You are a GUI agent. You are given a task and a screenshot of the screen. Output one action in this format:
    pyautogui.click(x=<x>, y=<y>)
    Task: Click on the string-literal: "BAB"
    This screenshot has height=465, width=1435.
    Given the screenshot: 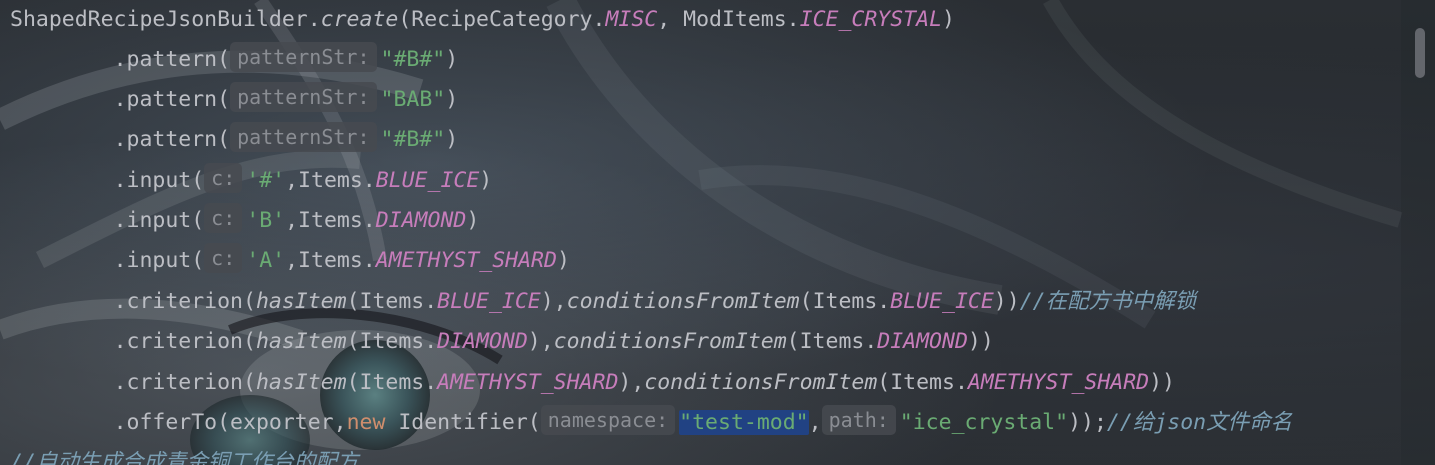 What is the action you would take?
    pyautogui.click(x=413, y=99)
    